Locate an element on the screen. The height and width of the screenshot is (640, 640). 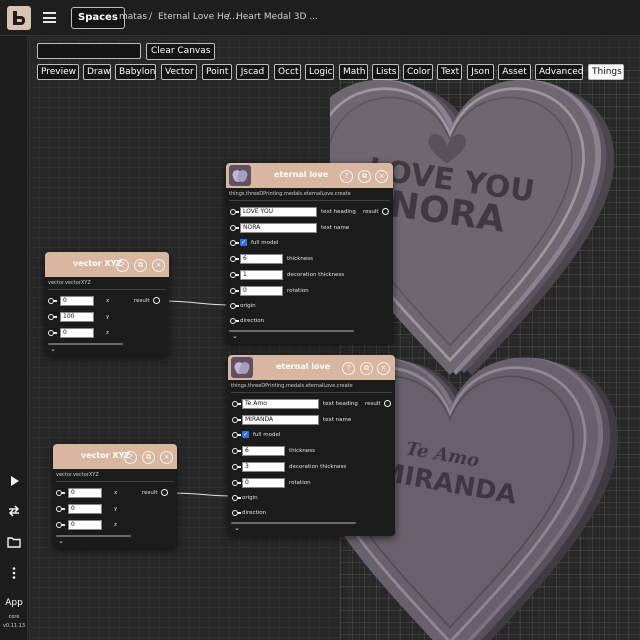
decoration-thickness-field: 1 is located at coordinates (261, 275).